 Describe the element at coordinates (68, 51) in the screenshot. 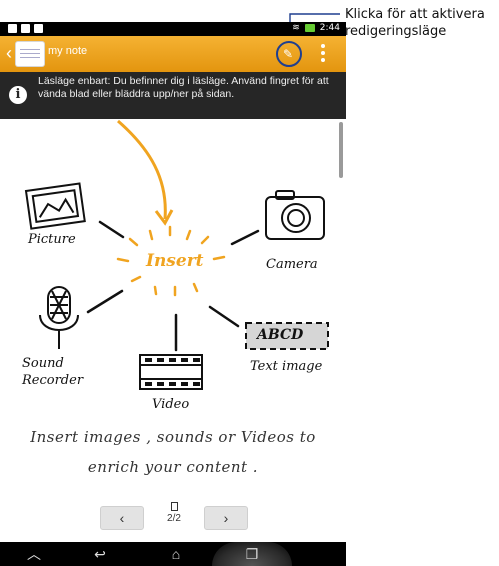

I see `note-title: my note` at that location.